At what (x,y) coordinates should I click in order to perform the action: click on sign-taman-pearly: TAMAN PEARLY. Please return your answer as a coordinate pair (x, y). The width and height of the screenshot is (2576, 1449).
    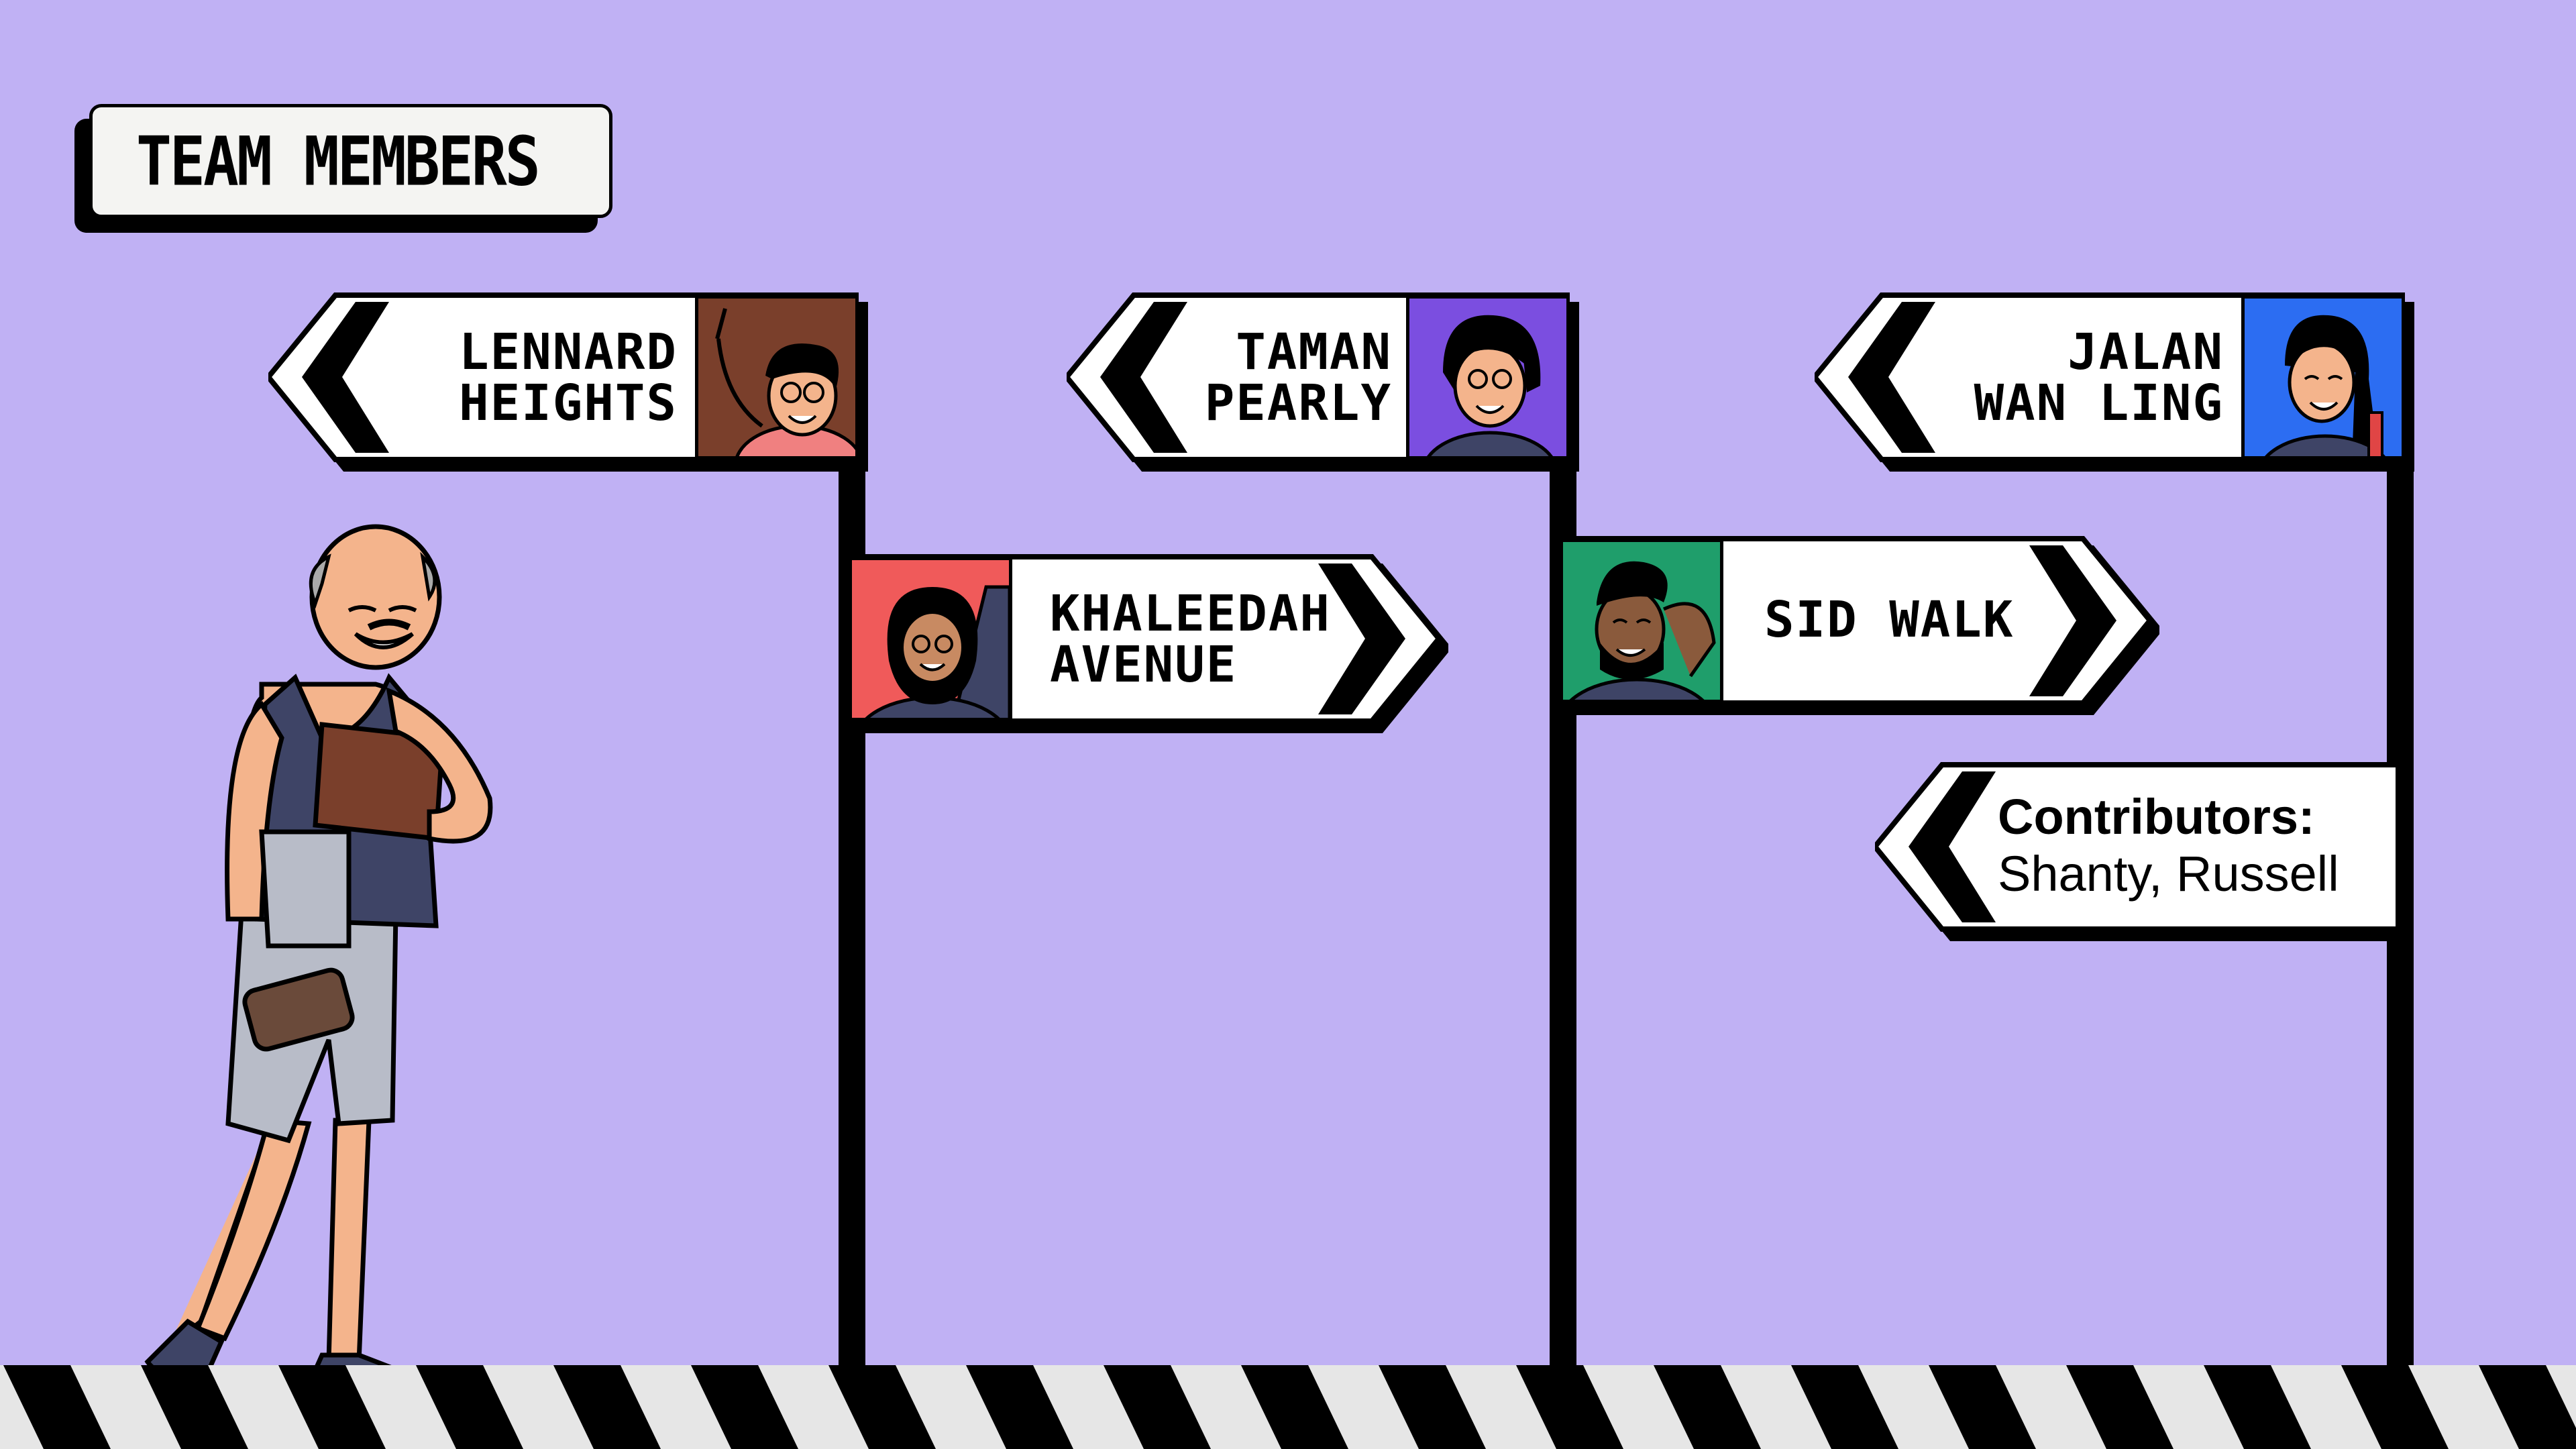
    Looking at the image, I should click on (1318, 377).